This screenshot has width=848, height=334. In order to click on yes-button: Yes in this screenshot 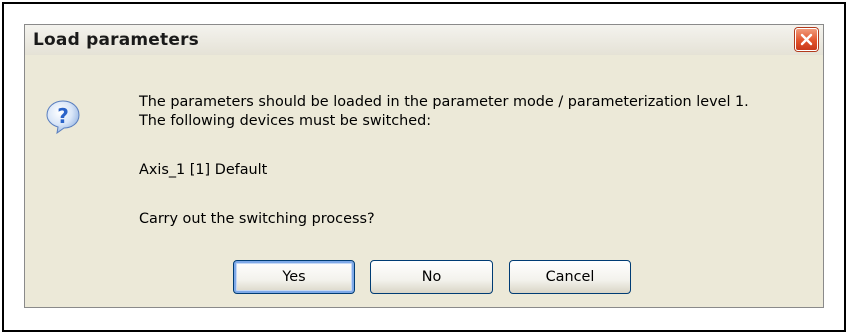, I will do `click(294, 277)`.